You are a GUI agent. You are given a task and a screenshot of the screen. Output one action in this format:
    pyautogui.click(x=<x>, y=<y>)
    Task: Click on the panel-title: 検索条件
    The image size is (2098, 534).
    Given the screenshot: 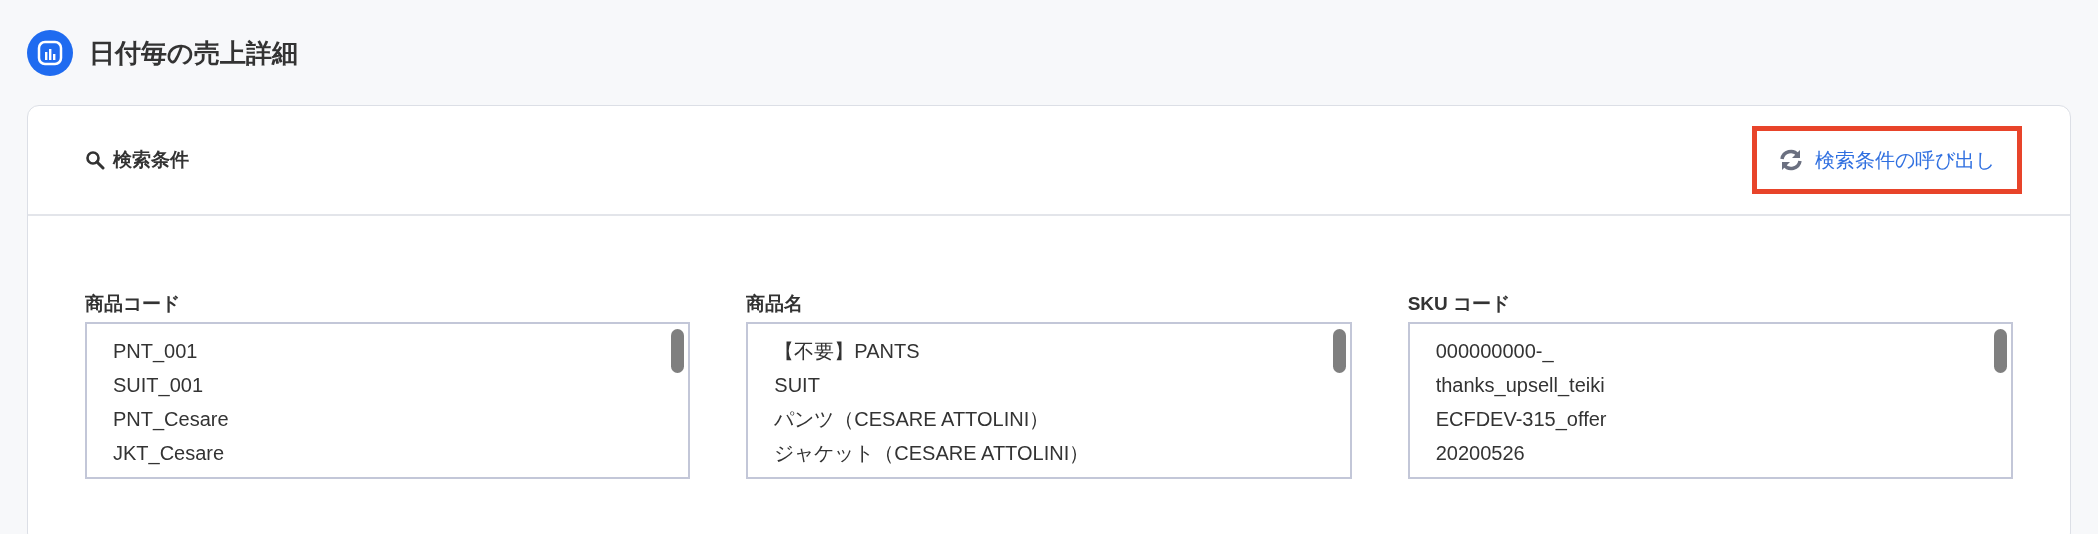 What is the action you would take?
    pyautogui.click(x=151, y=159)
    